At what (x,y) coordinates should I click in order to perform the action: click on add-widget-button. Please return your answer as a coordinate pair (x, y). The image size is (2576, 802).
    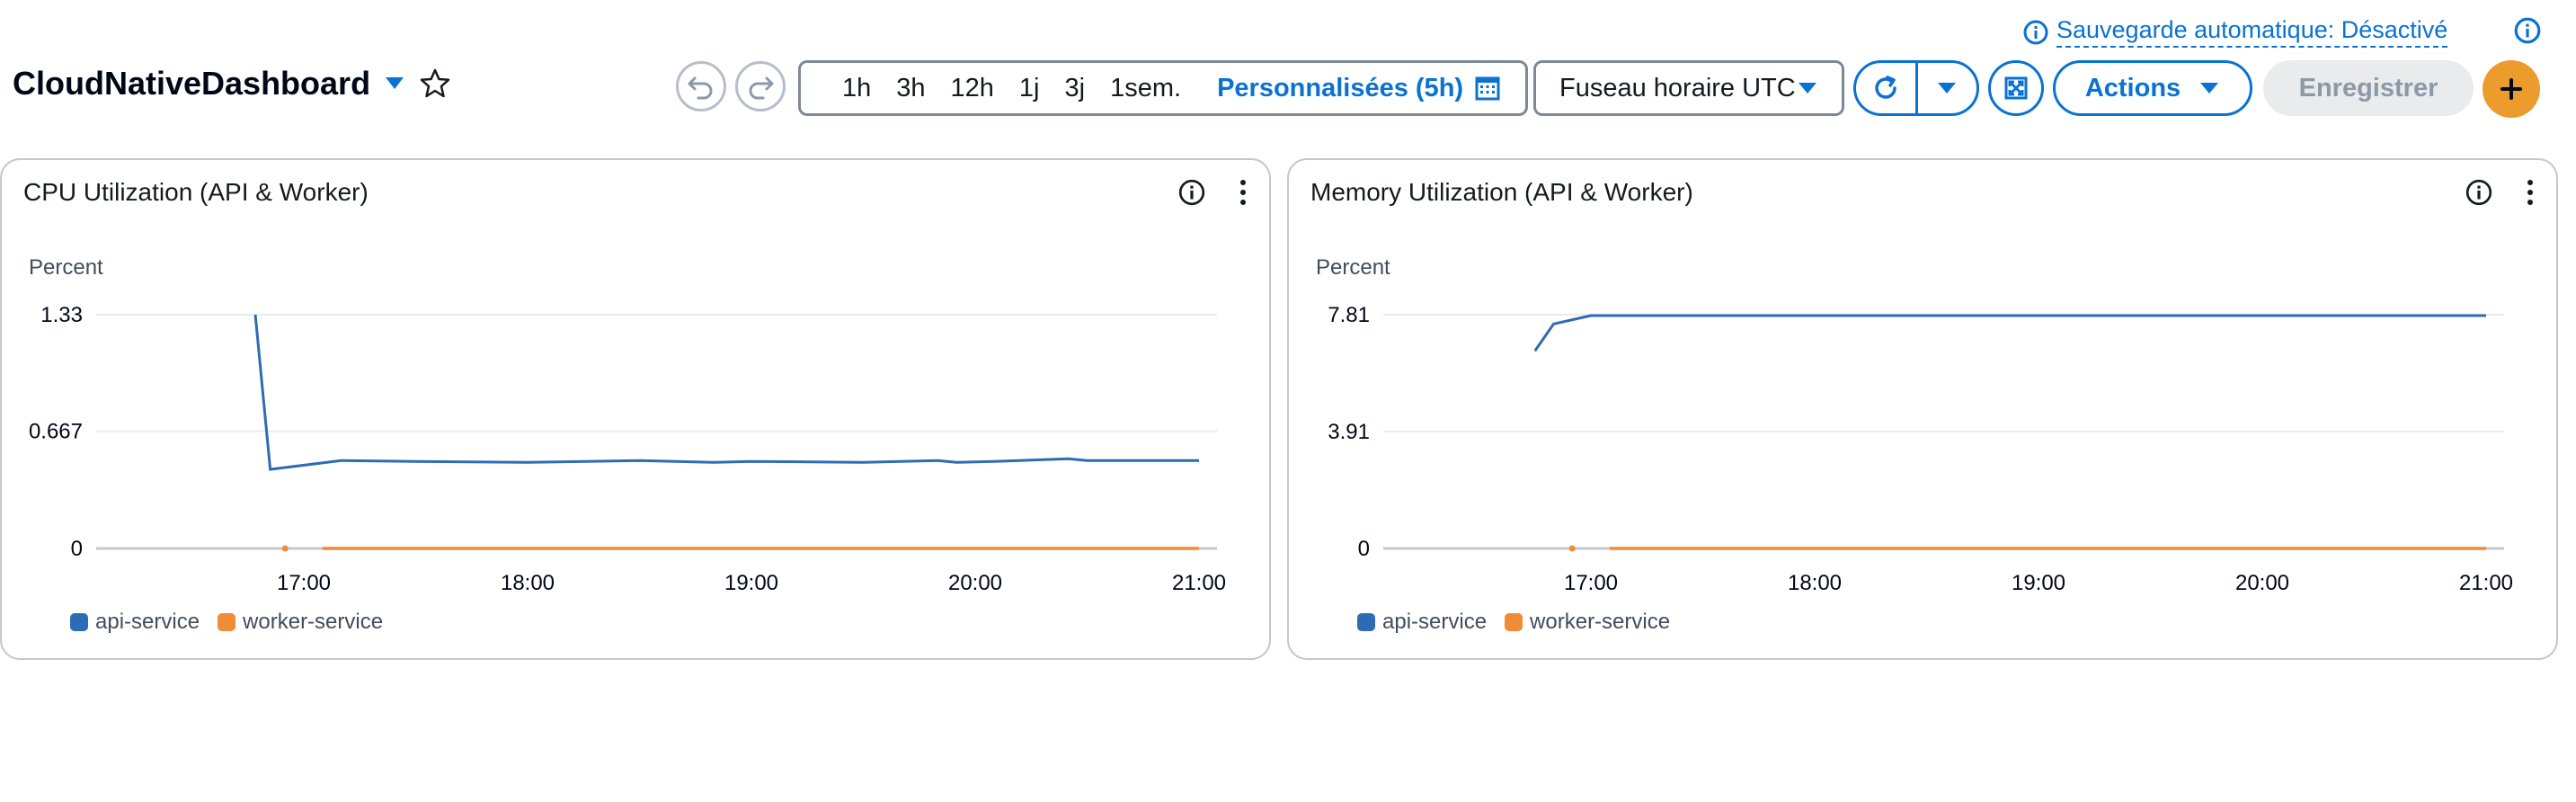
    Looking at the image, I should click on (2511, 89).